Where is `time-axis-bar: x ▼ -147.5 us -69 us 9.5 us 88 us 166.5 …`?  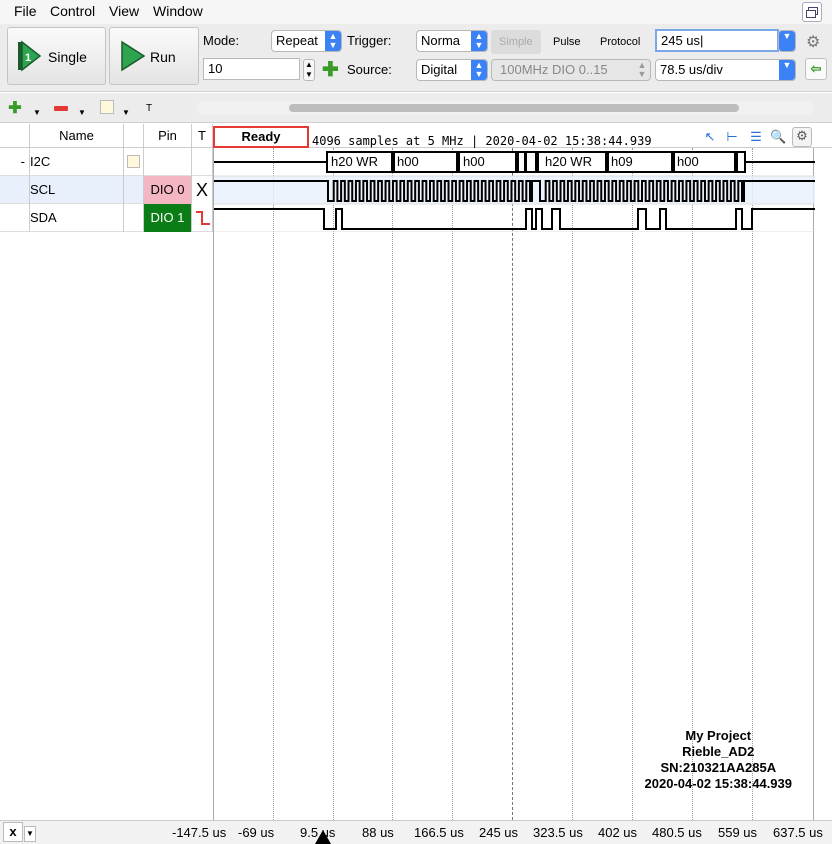
time-axis-bar: x ▼ -147.5 us -69 us 9.5 us 88 us 166.5 … is located at coordinates (416, 832).